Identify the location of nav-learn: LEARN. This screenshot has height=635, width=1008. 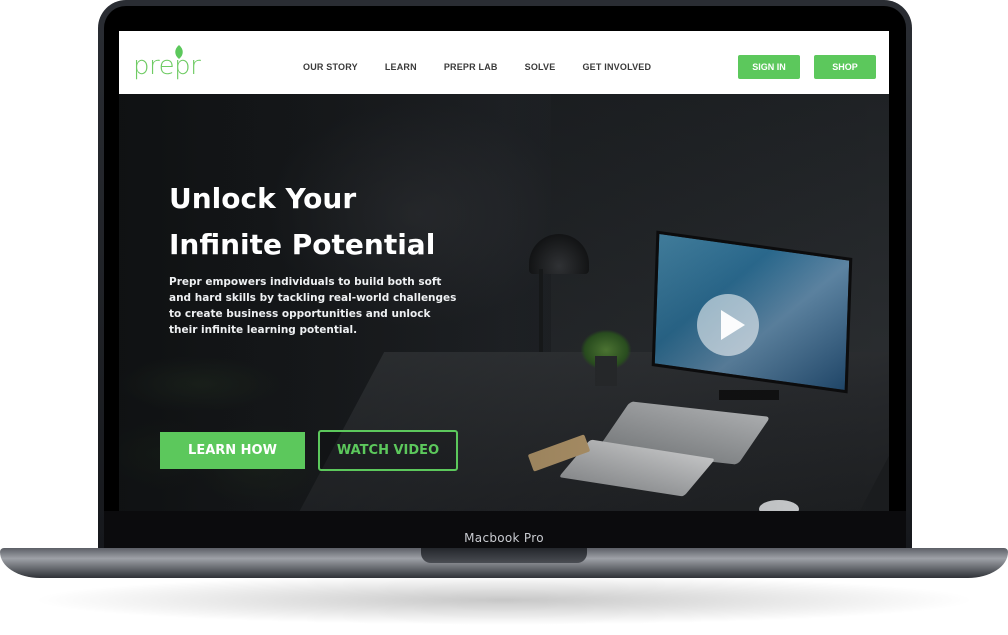
(401, 67).